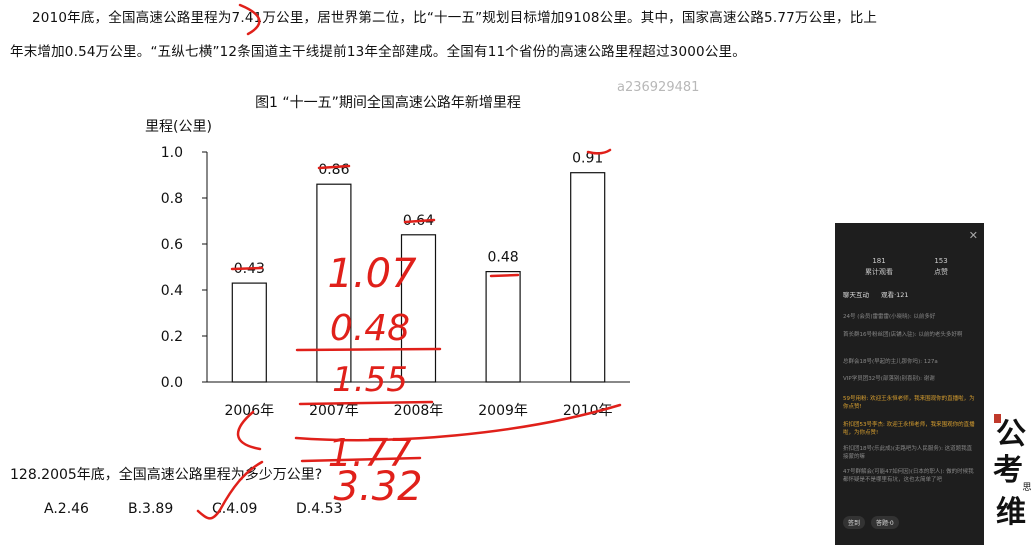  Describe the element at coordinates (172, 337) in the screenshot. I see `y-tick-label: 0.2` at that location.